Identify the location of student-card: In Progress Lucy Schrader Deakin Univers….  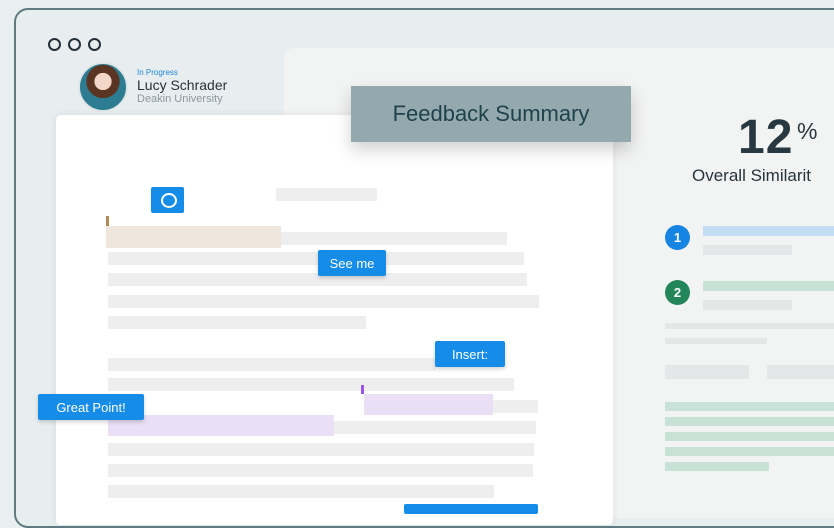
(152, 87).